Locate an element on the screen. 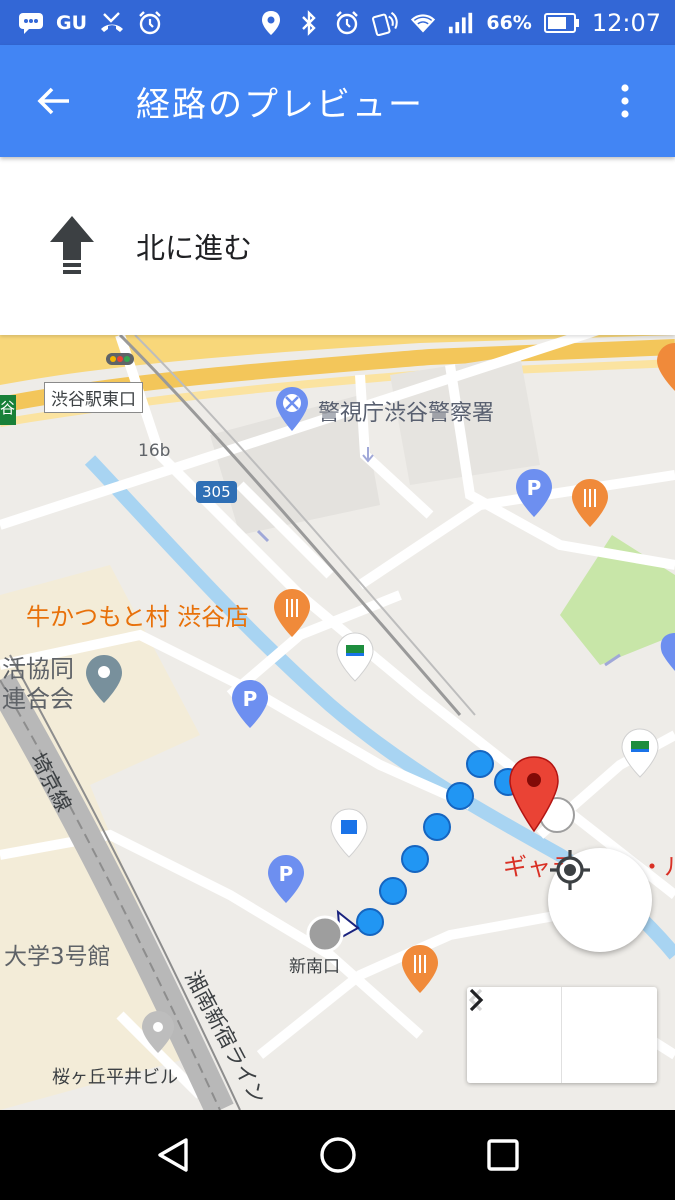 The height and width of the screenshot is (1200, 675). system-home-button is located at coordinates (338, 1155).